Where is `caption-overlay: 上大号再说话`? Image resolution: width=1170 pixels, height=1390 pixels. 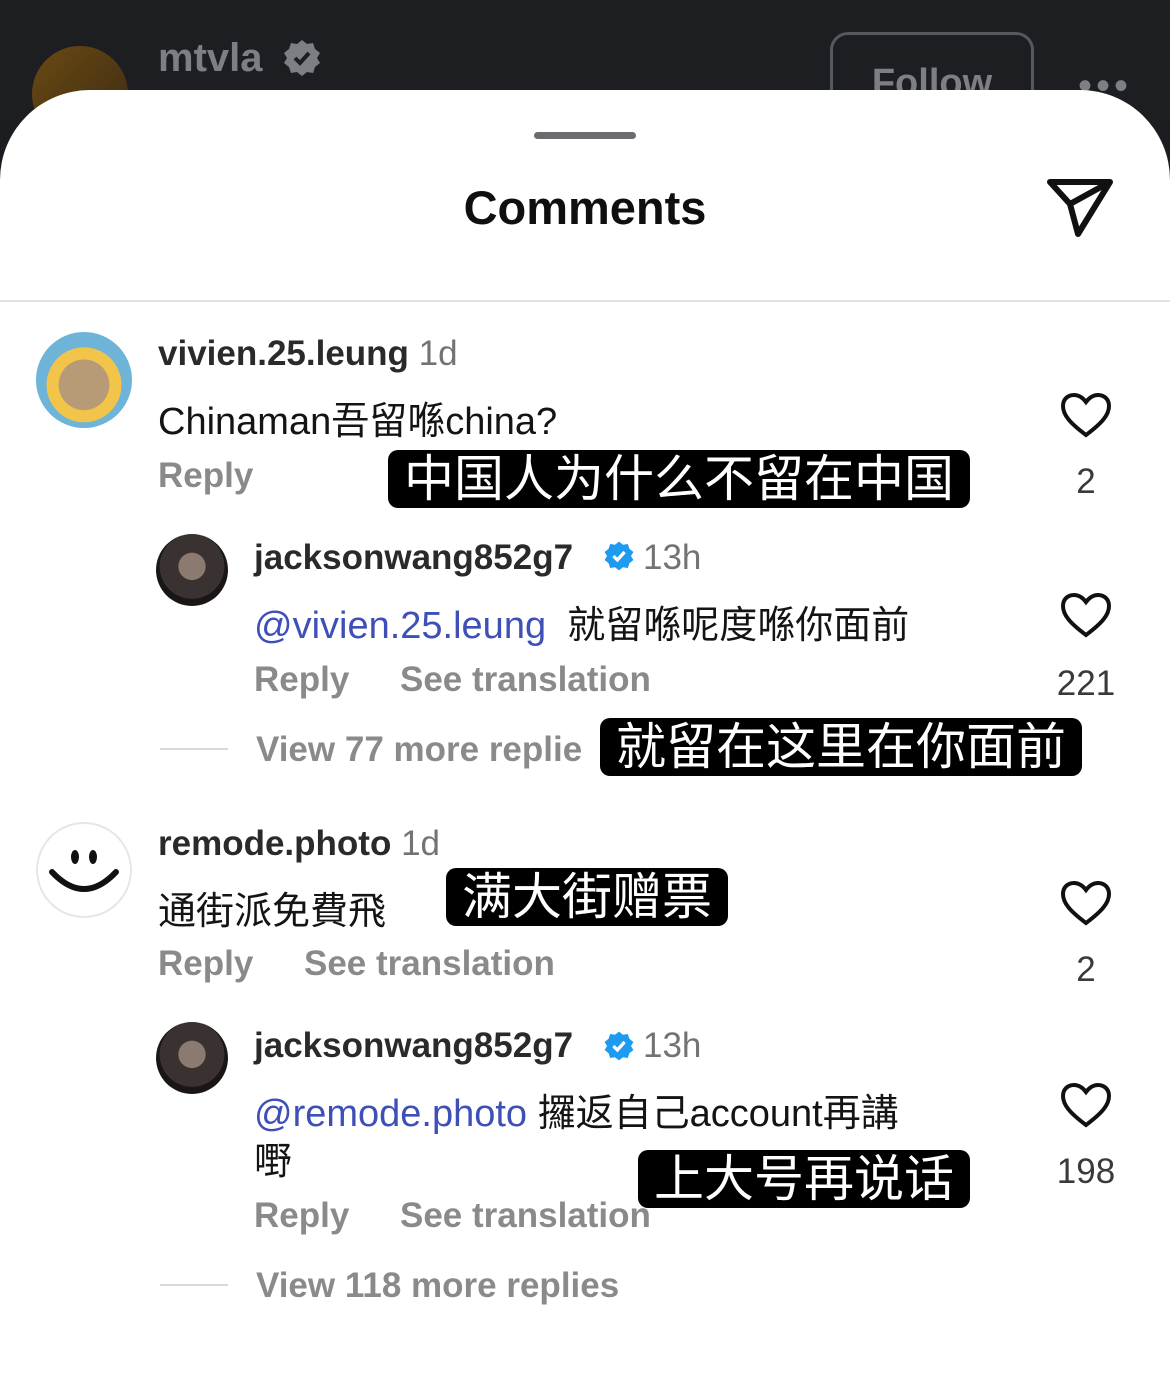 caption-overlay: 上大号再说话 is located at coordinates (804, 1179).